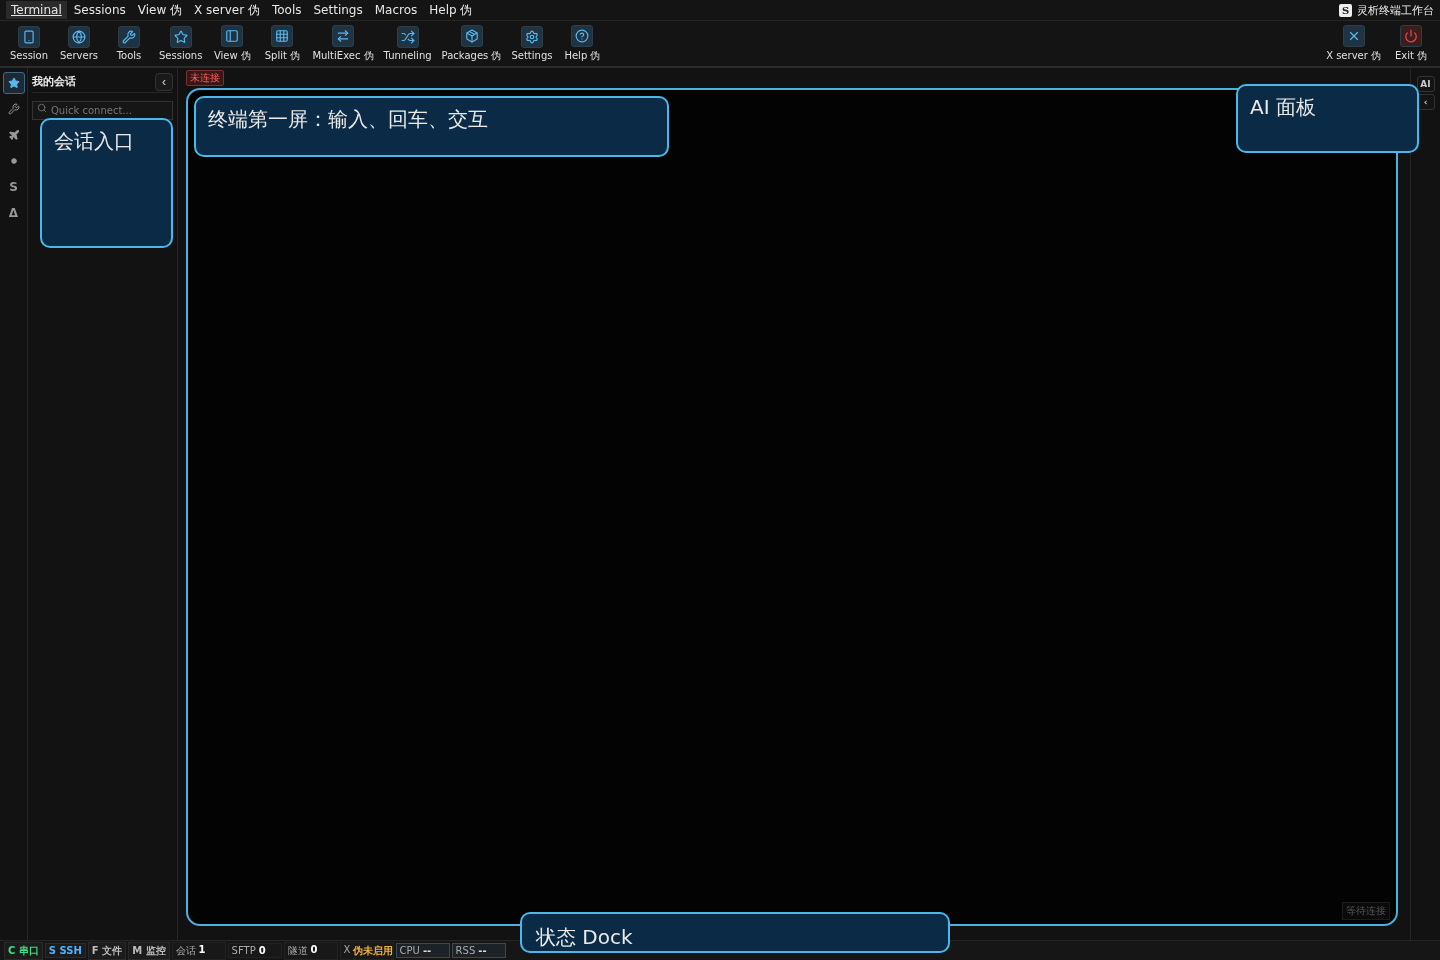  Describe the element at coordinates (13, 213) in the screenshot. I see `rail-button: Δ` at that location.